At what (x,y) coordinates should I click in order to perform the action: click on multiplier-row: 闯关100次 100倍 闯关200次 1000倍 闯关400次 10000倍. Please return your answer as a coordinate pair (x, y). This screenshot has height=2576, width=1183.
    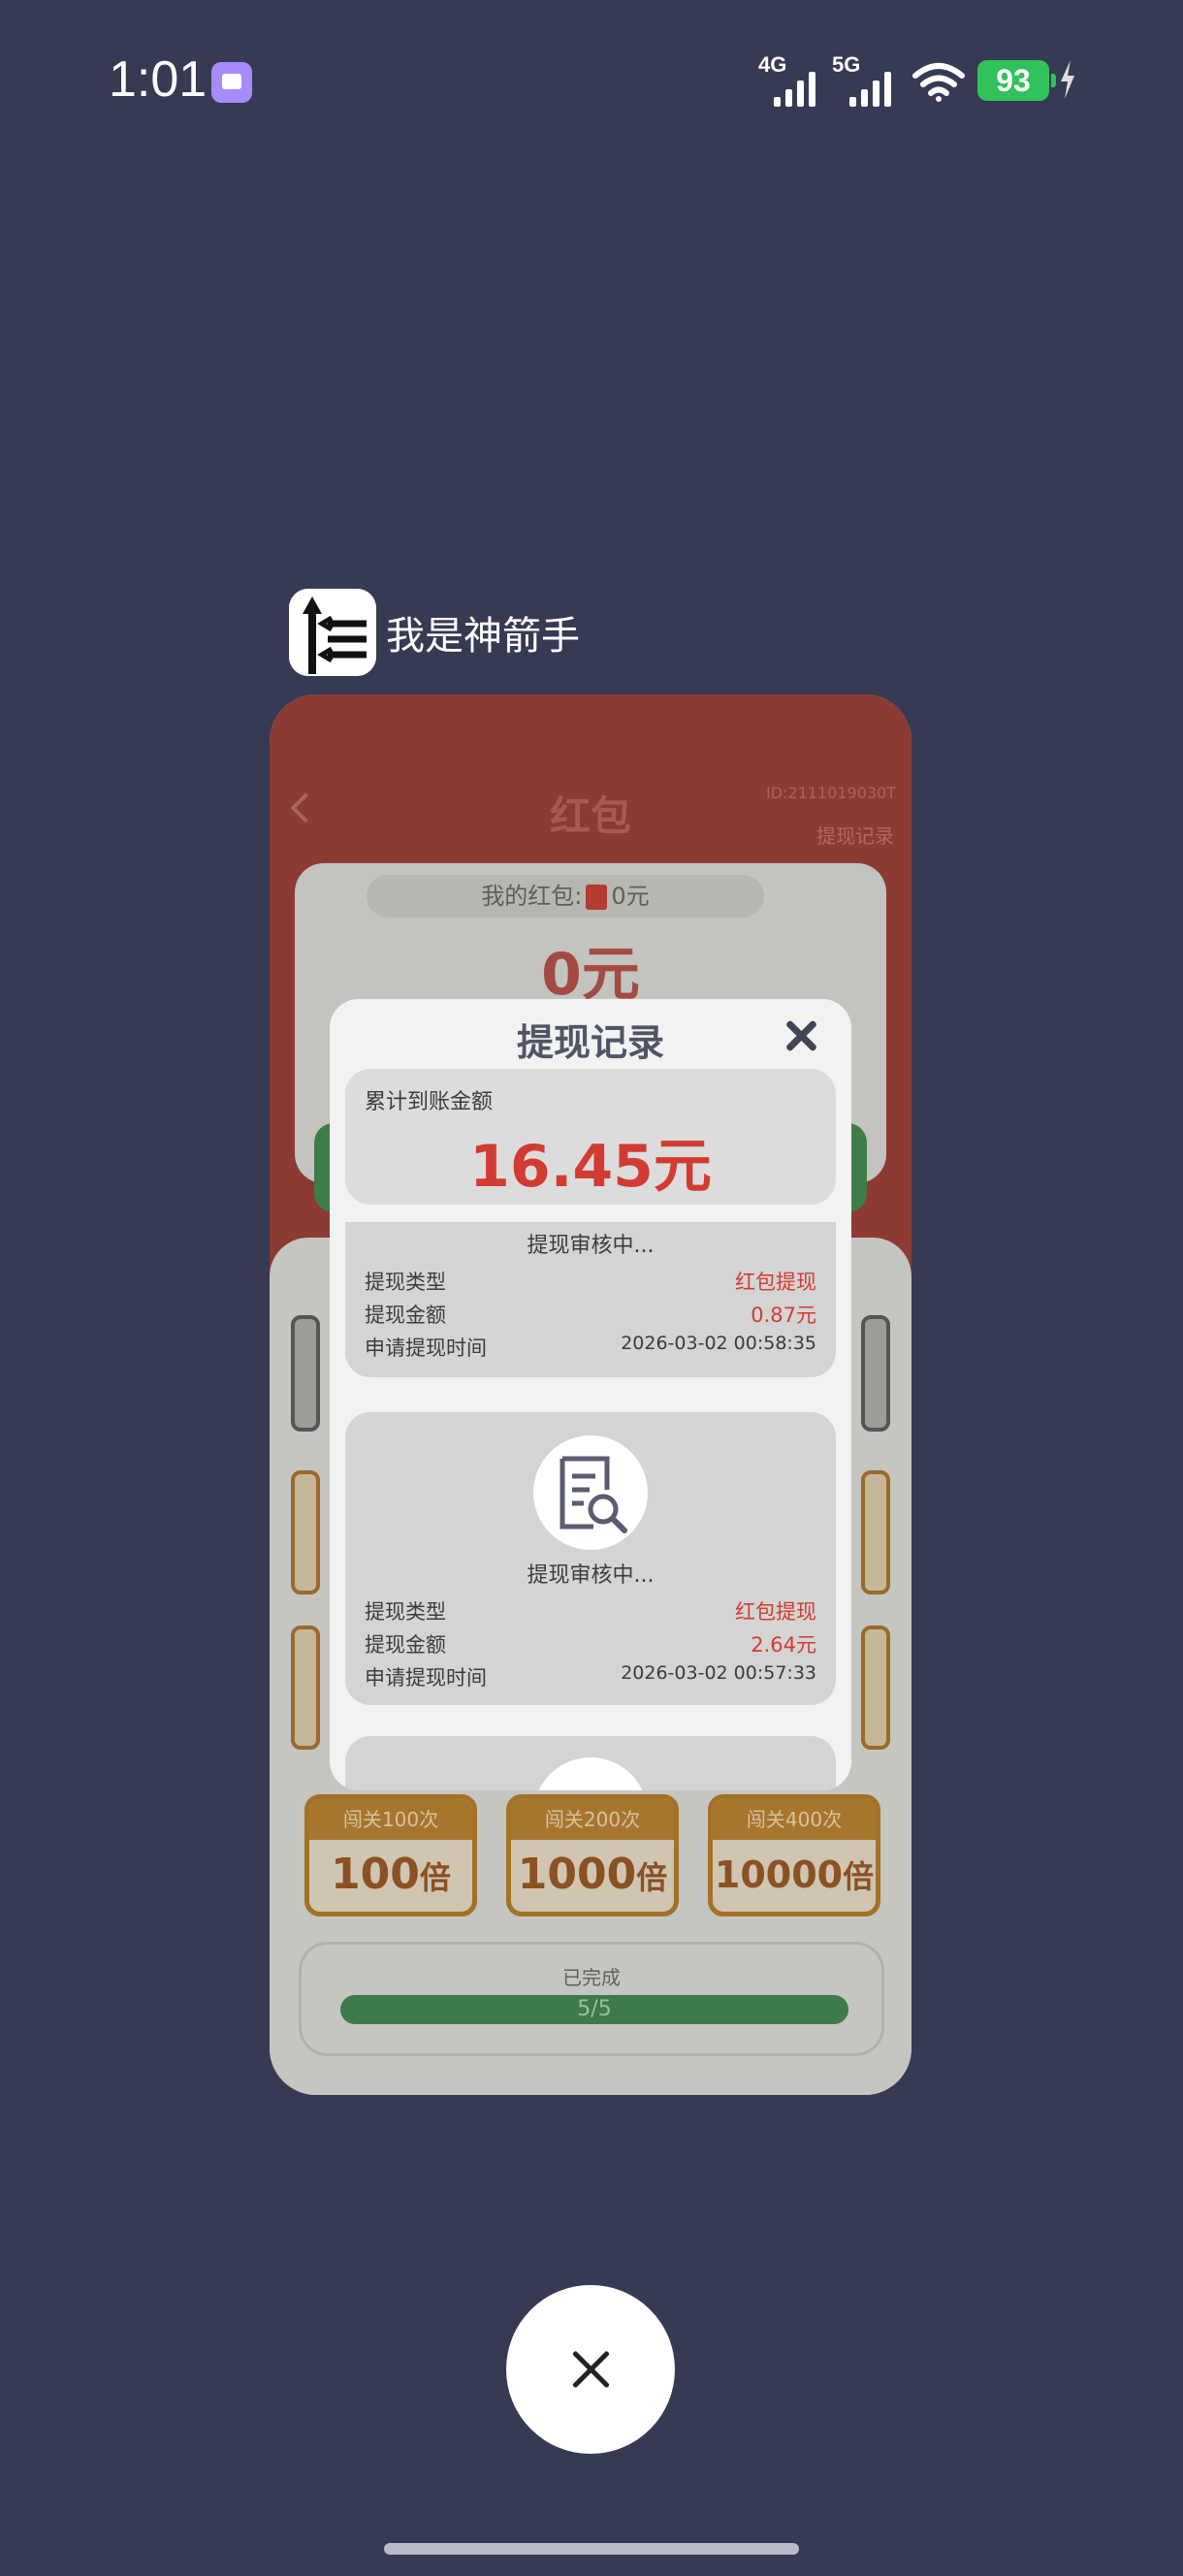
    Looking at the image, I should click on (592, 1855).